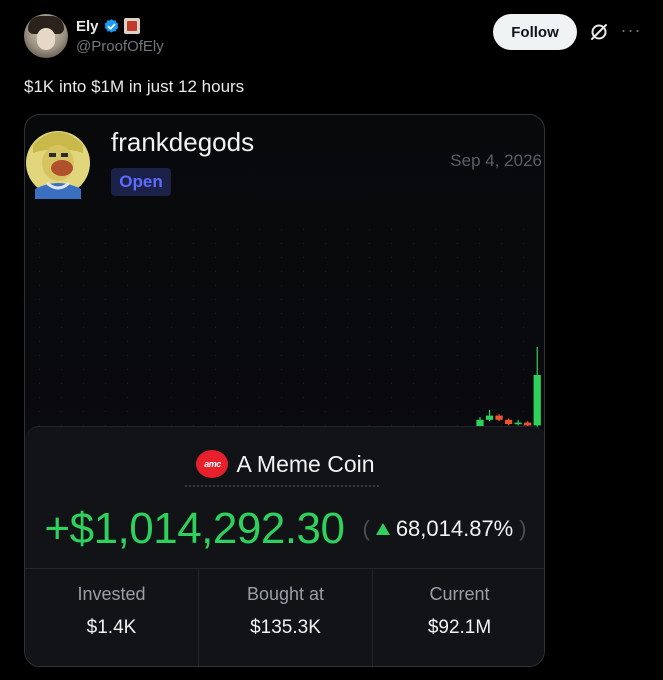 The image size is (663, 680). I want to click on follow-button: Follow, so click(535, 32).